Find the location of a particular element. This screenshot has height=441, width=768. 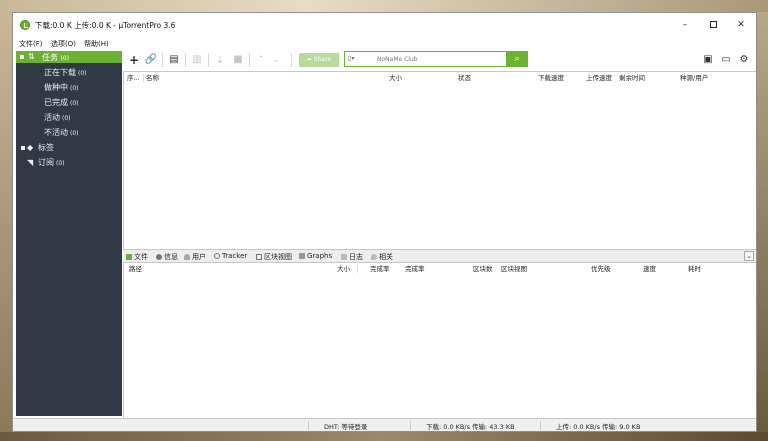

sidebar-item-label: 已完成 is located at coordinates (56, 102).